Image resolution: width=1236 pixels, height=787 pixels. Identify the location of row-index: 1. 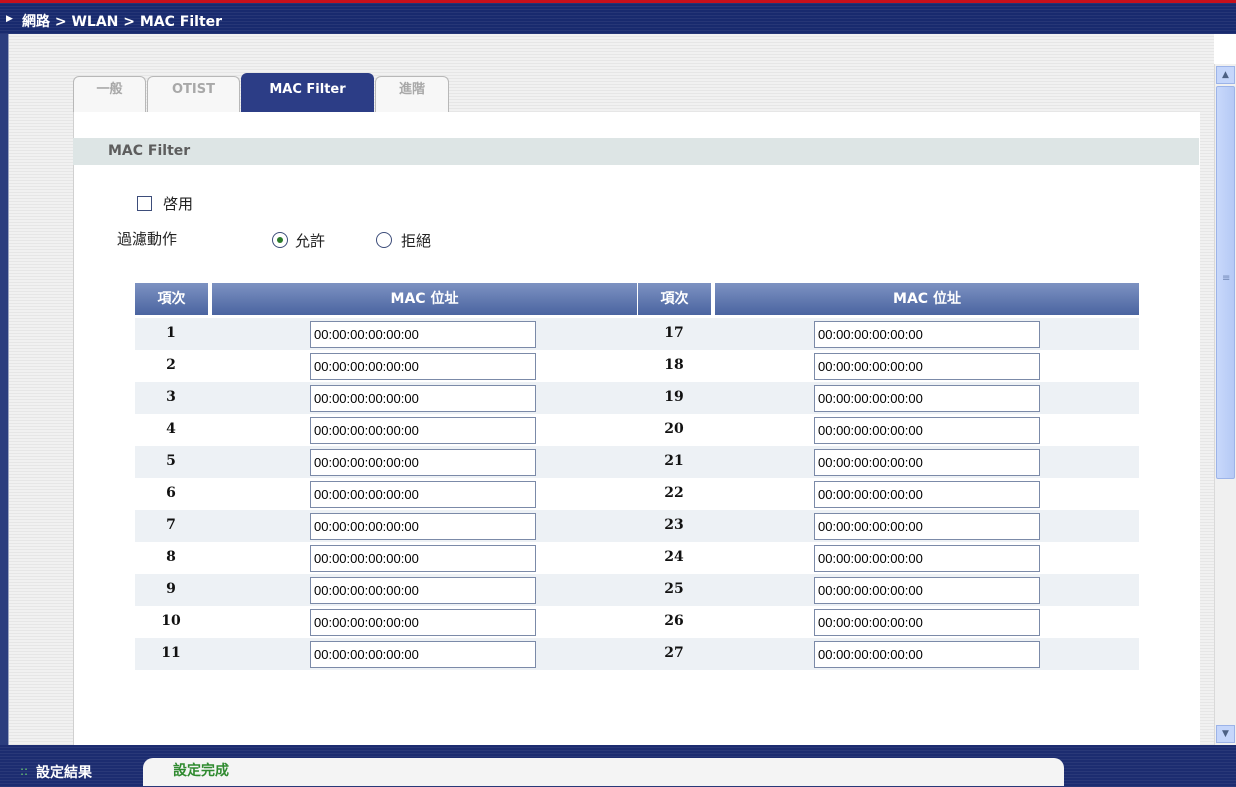
(171, 333).